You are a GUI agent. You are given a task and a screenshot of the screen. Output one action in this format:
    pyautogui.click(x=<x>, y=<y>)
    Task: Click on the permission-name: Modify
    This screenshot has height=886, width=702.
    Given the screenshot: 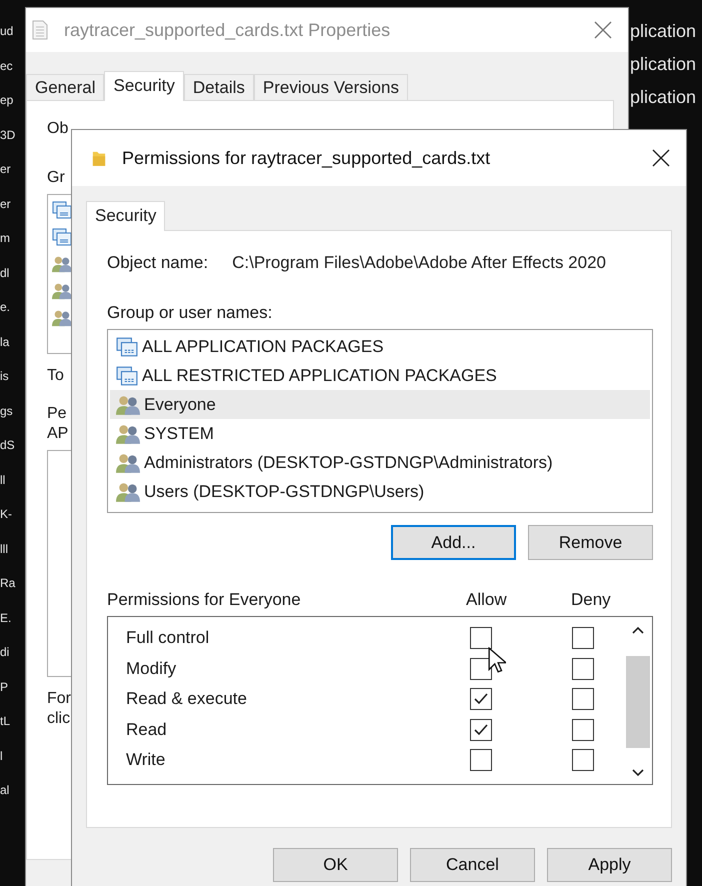 What is the action you would take?
    pyautogui.click(x=151, y=668)
    